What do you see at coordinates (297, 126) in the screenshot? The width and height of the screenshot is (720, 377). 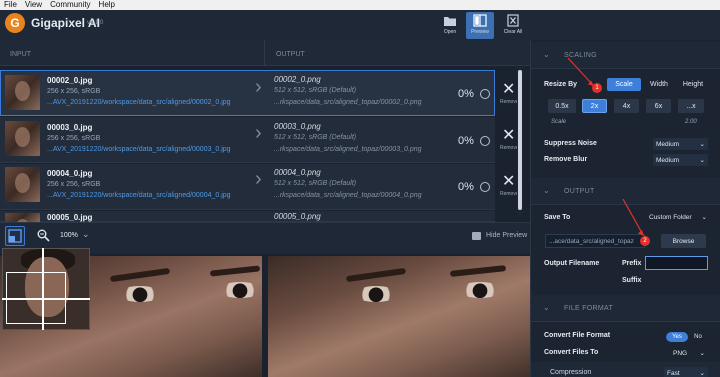 I see `output-filename: 00003_0.png` at bounding box center [297, 126].